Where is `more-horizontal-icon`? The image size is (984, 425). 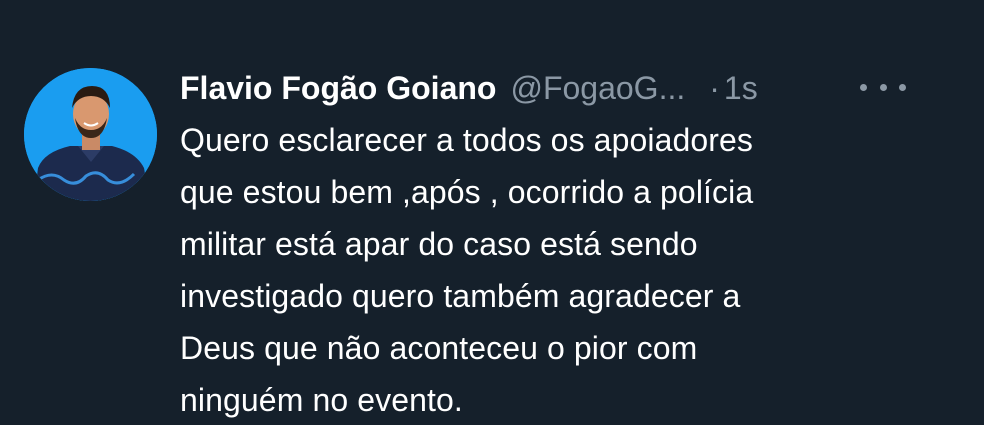
more-horizontal-icon is located at coordinates (883, 87).